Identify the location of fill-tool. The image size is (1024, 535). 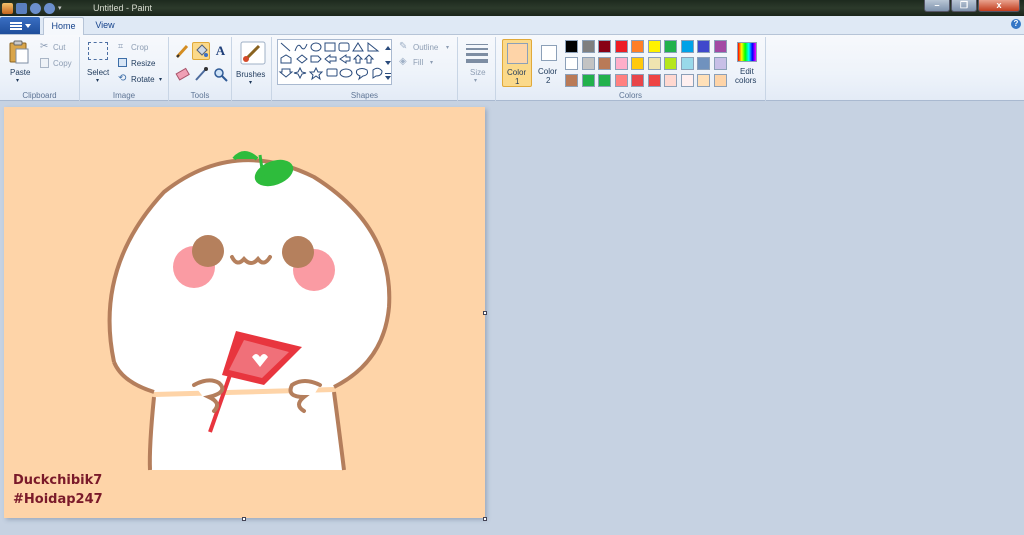
(201, 51).